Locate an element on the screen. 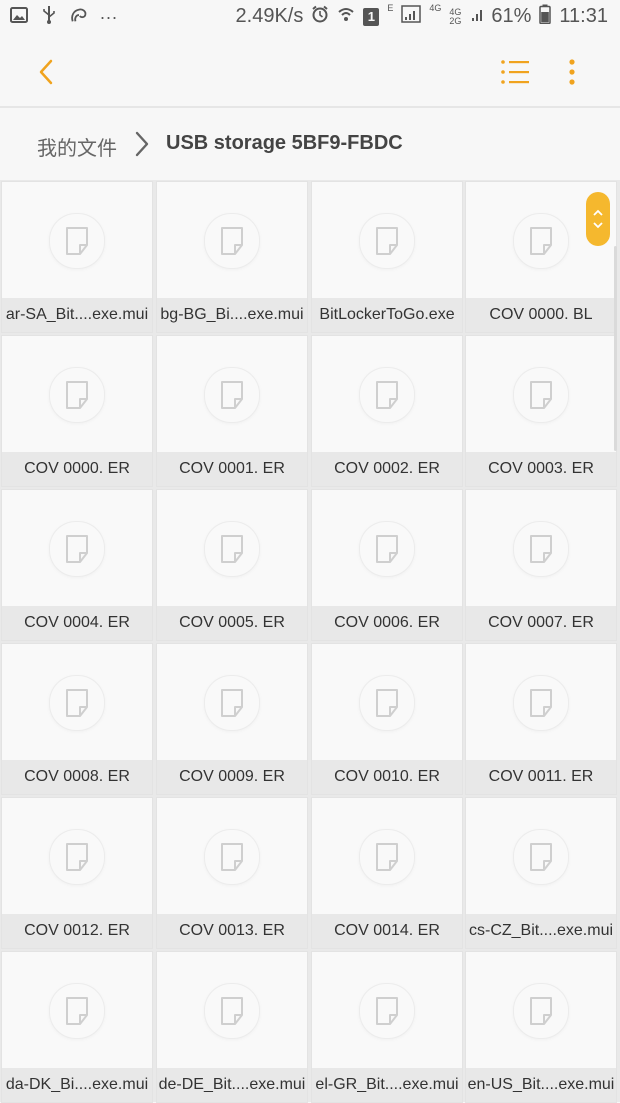 The height and width of the screenshot is (1103, 620). chevron-down-icon is located at coordinates (598, 225).